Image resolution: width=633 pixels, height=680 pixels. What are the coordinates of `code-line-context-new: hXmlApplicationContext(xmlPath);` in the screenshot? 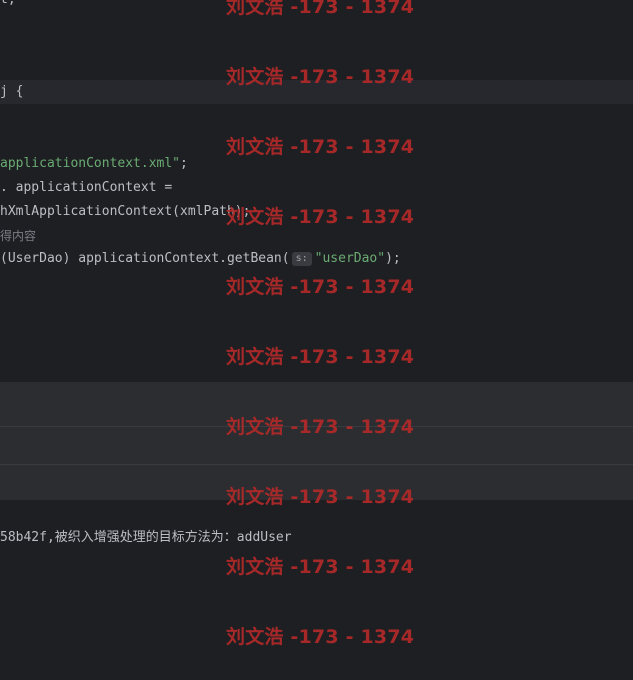 It's located at (125, 211).